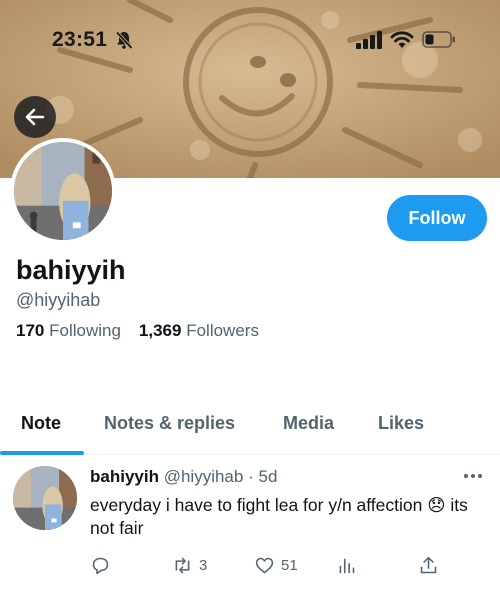 This screenshot has width=500, height=589. Describe the element at coordinates (402, 39) in the screenshot. I see `wifi-icon` at that location.